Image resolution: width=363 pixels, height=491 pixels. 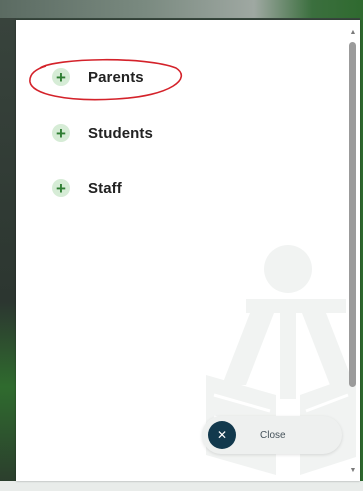 I want to click on menu-item-students: + Students, so click(x=102, y=133).